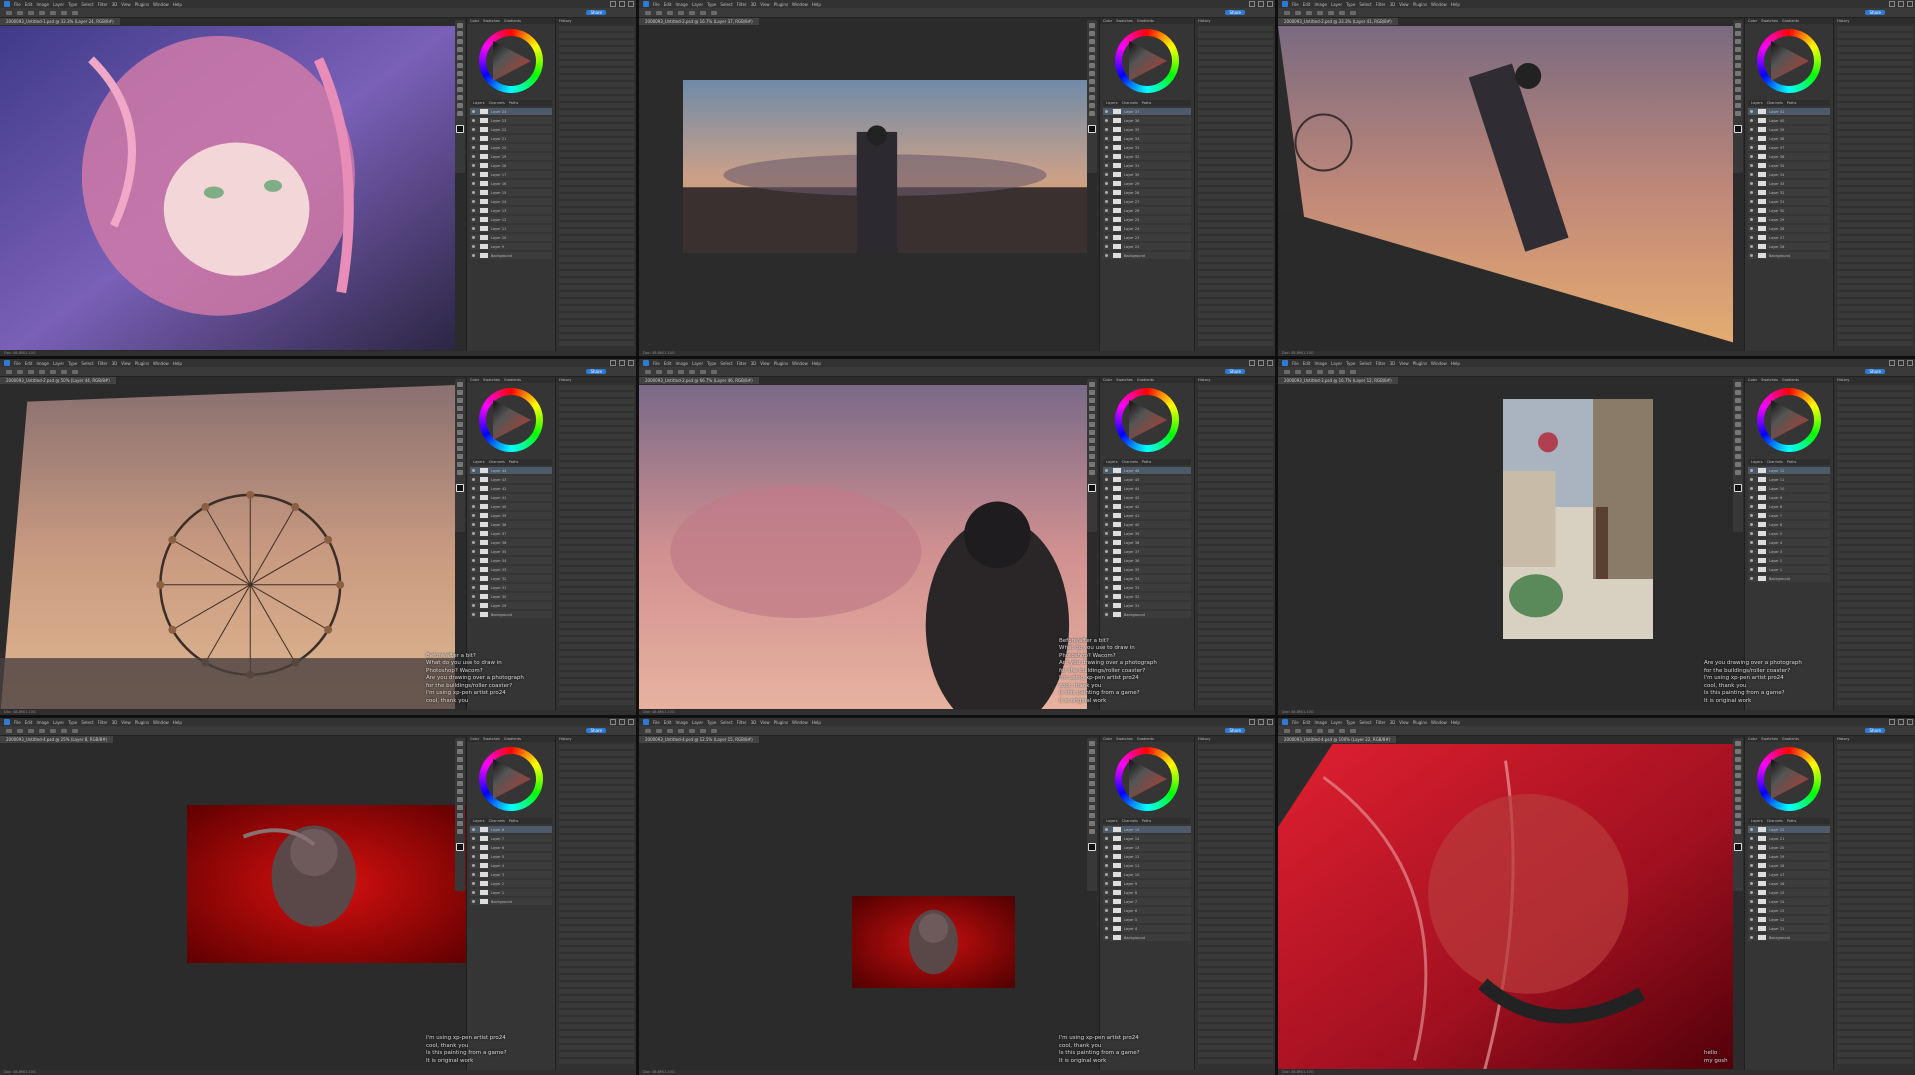  What do you see at coordinates (1147, 488) in the screenshot?
I see `layer-row: Layer 44` at bounding box center [1147, 488].